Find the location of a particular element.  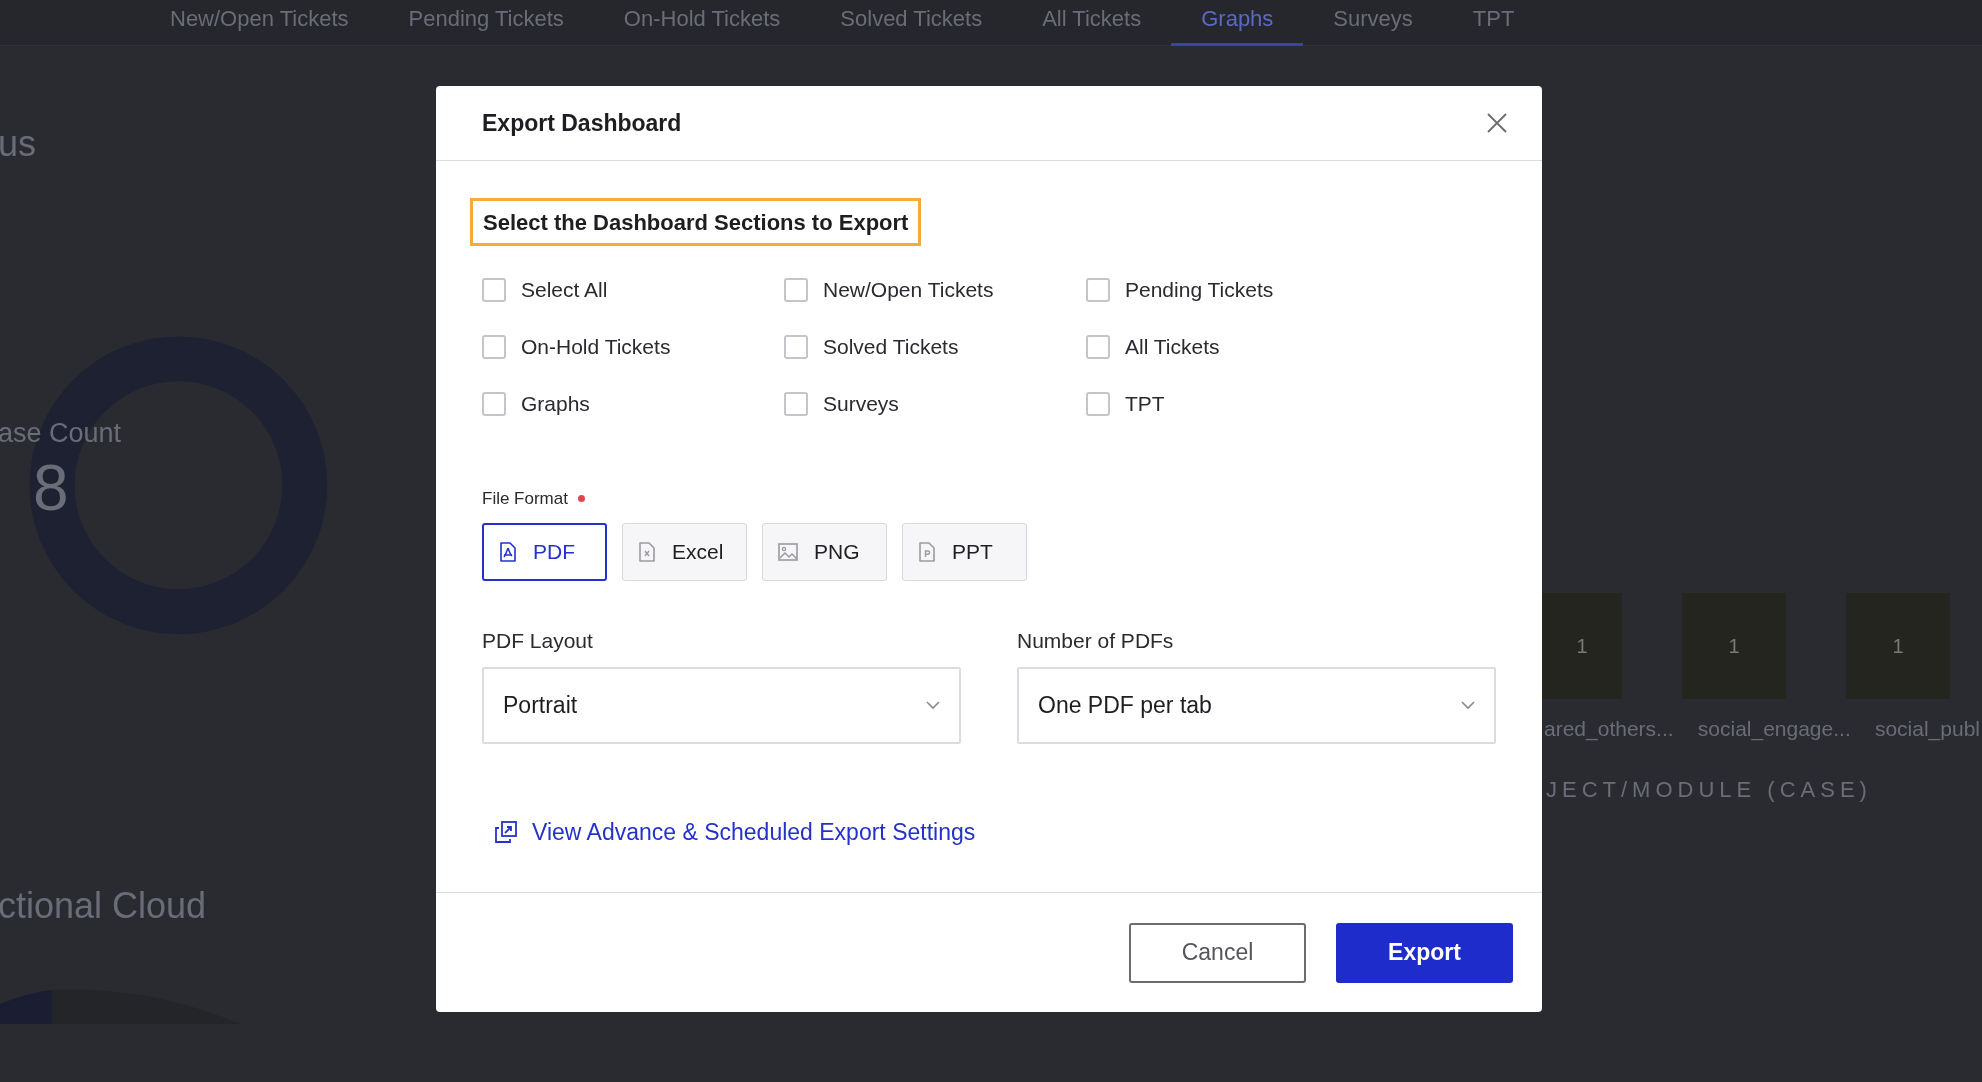

format-option: PDF is located at coordinates (544, 551).